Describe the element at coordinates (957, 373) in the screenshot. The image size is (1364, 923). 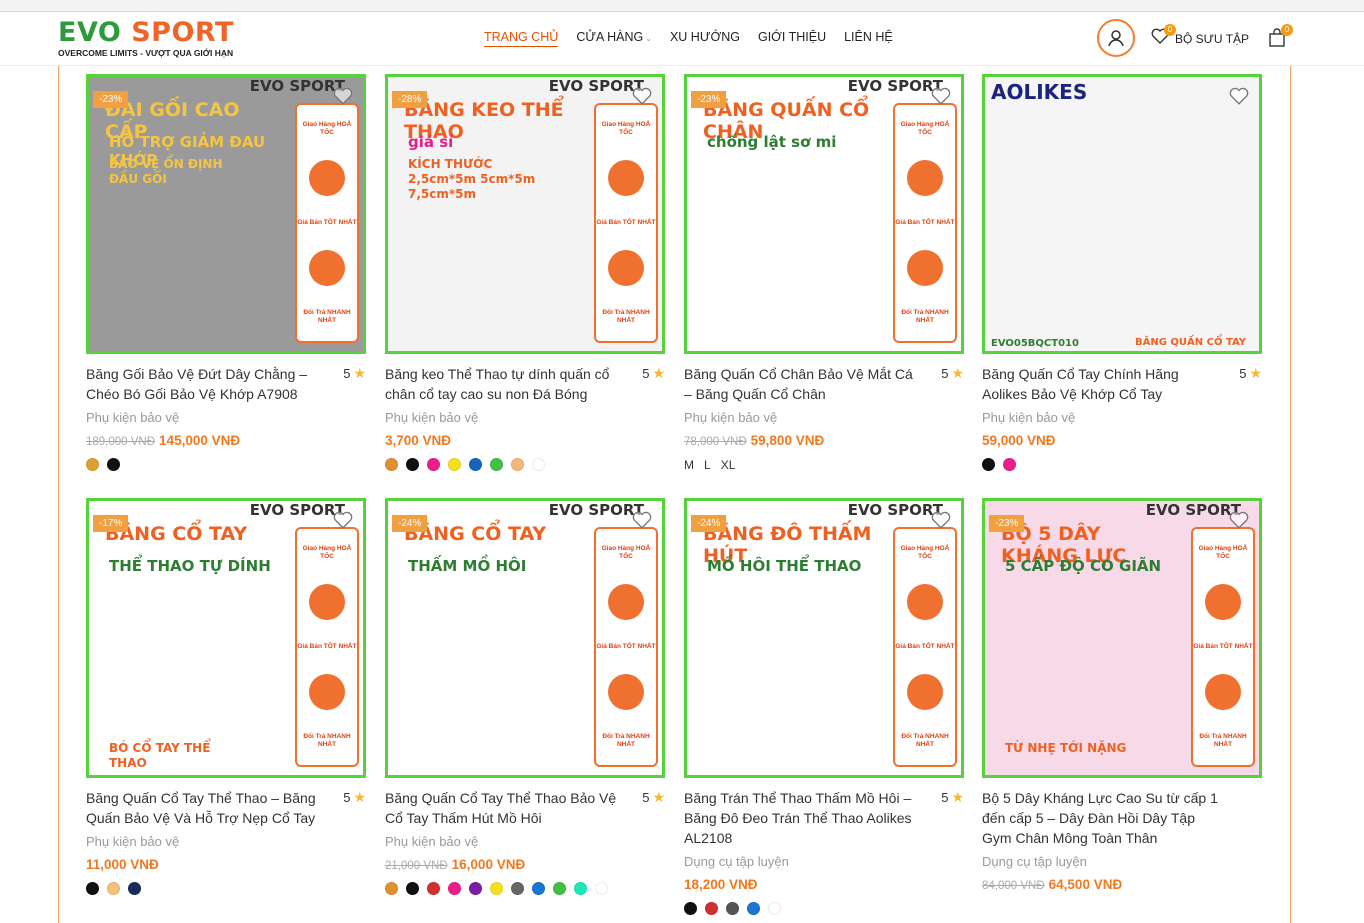
I see `star-icon: ★` at that location.